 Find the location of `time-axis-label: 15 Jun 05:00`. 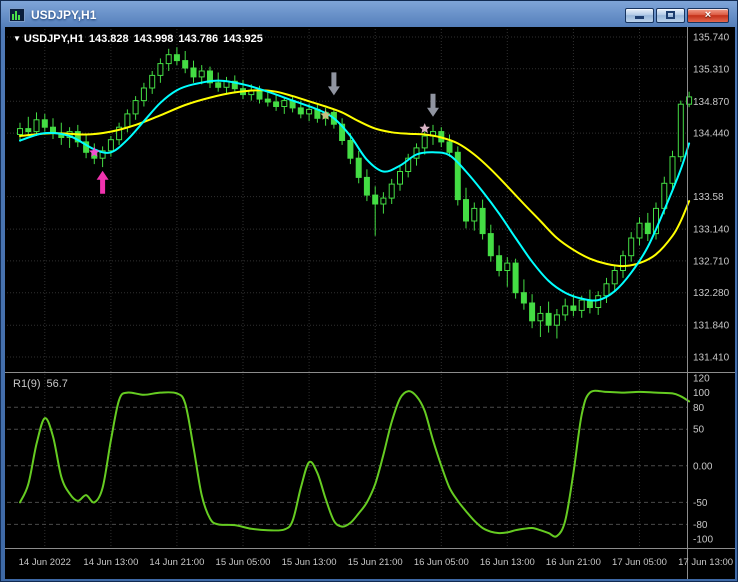

time-axis-label: 15 Jun 05:00 is located at coordinates (243, 562).